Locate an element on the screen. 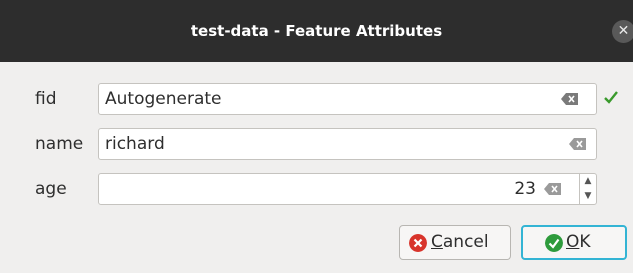  ok-button: OK is located at coordinates (574, 242).